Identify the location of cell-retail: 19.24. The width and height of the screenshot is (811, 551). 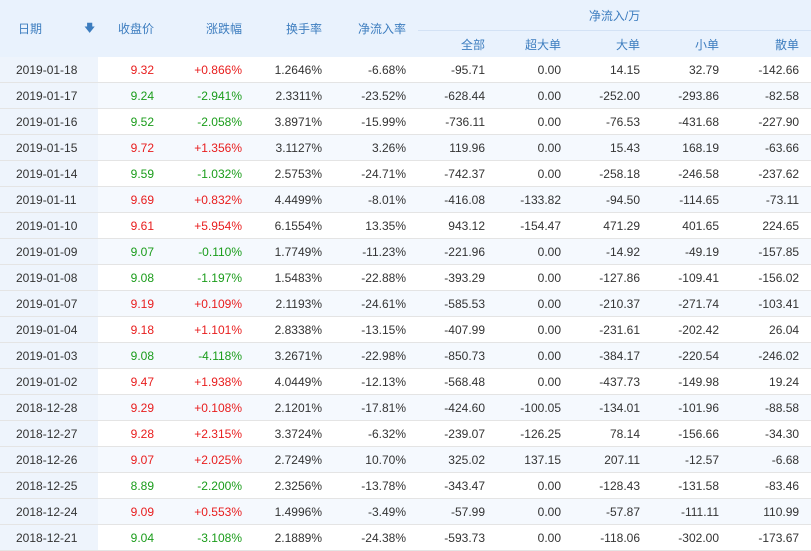
(771, 381).